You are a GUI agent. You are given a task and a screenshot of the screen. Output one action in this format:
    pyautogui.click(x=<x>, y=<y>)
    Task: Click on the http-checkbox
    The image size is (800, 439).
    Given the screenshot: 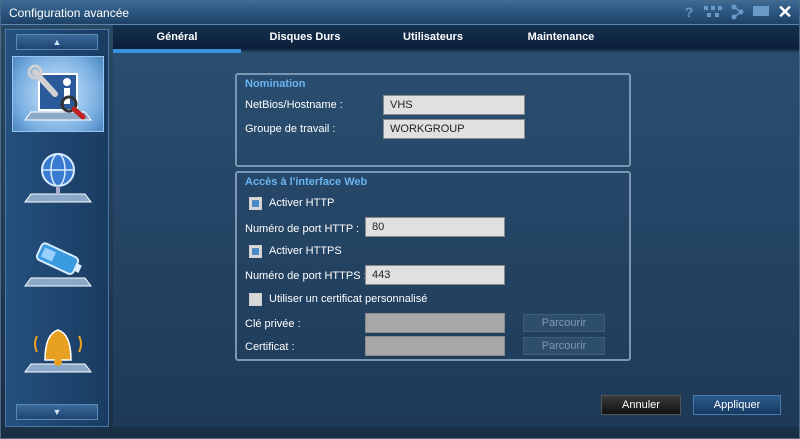 What is the action you would take?
    pyautogui.click(x=255, y=203)
    